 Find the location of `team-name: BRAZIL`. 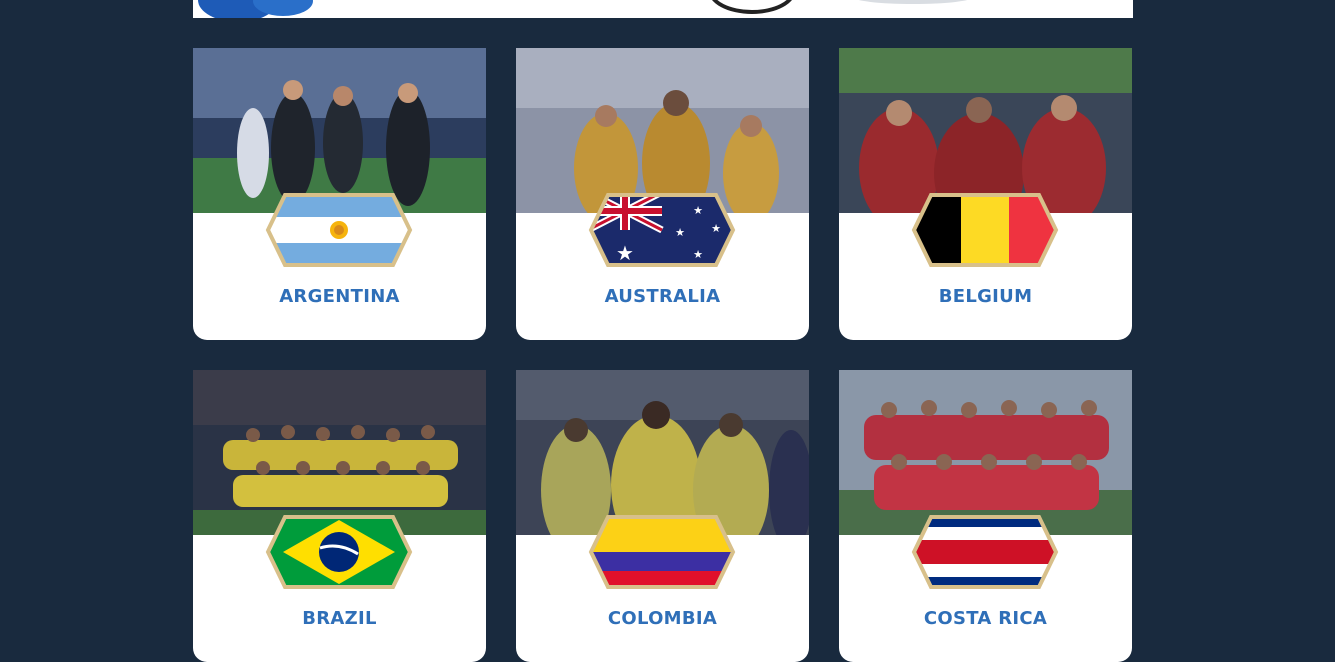

team-name: BRAZIL is located at coordinates (339, 618).